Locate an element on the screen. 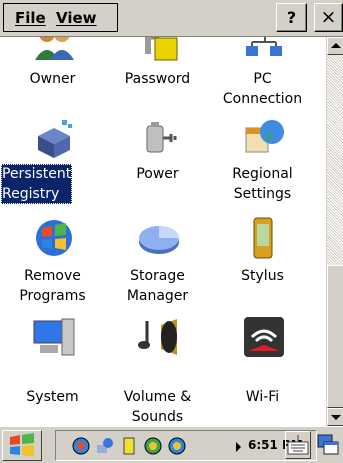 The height and width of the screenshot is (463, 343). taskbar: 6:51 PM is located at coordinates (171, 444).